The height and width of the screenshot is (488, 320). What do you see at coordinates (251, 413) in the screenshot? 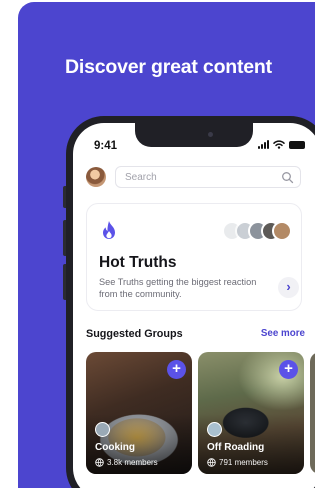
I see `group-card-off-roading: + Off Roading 791 members` at bounding box center [251, 413].